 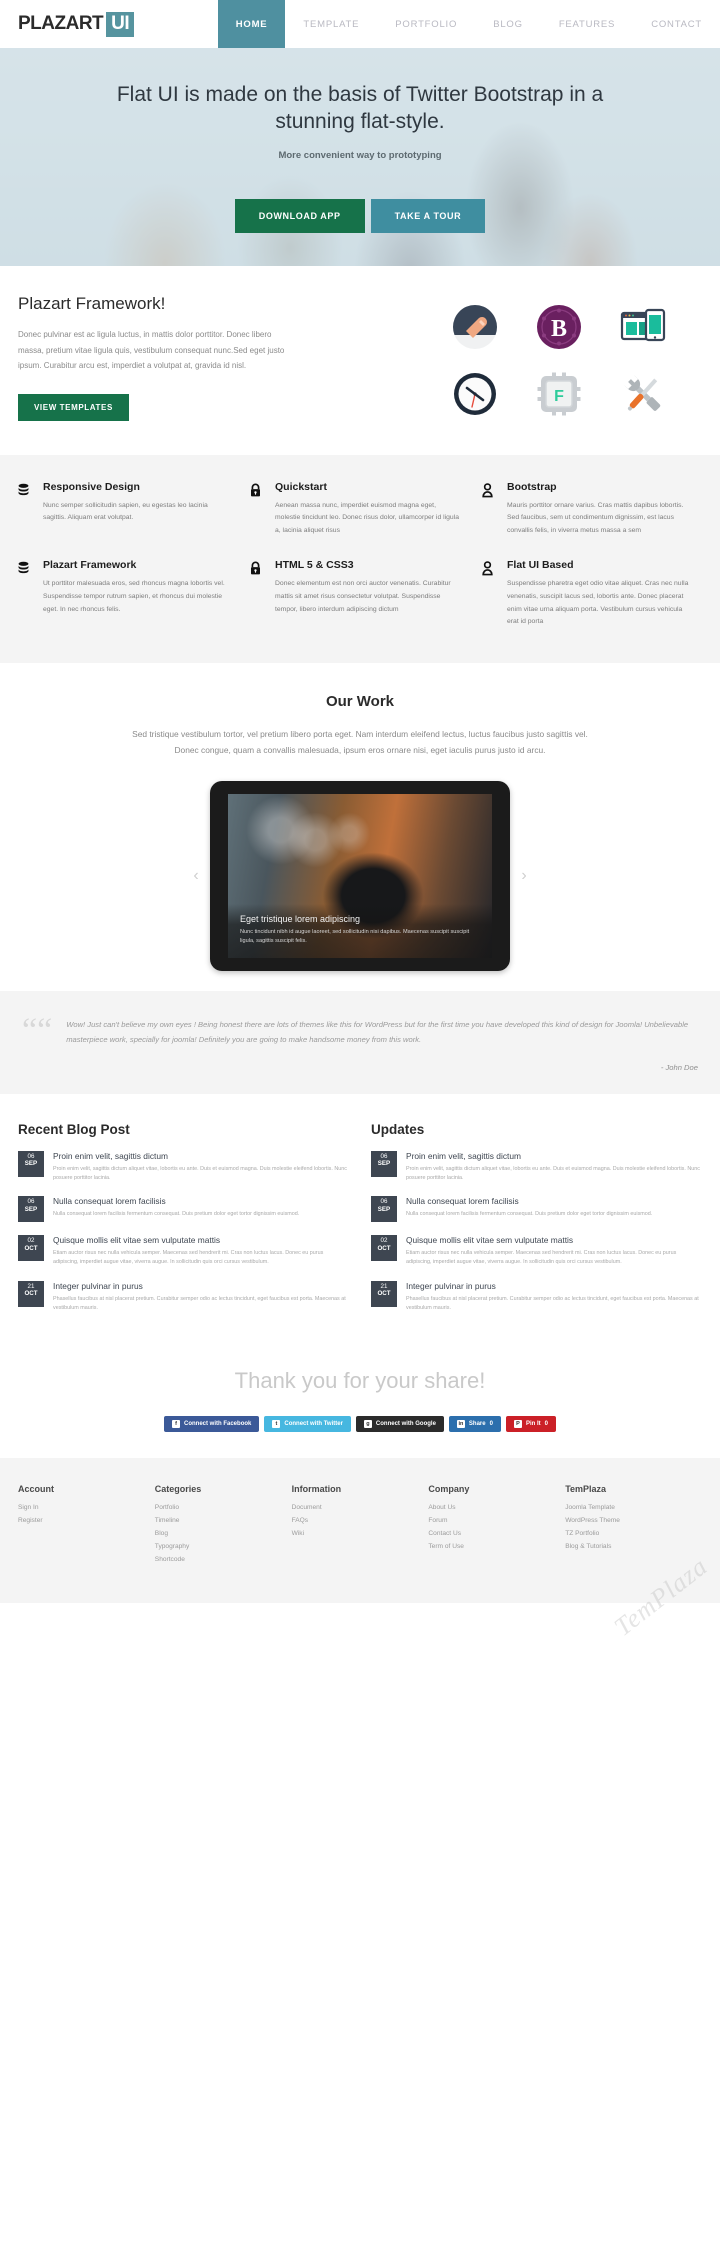 What do you see at coordinates (367, 1424) in the screenshot?
I see `google-icon: g` at bounding box center [367, 1424].